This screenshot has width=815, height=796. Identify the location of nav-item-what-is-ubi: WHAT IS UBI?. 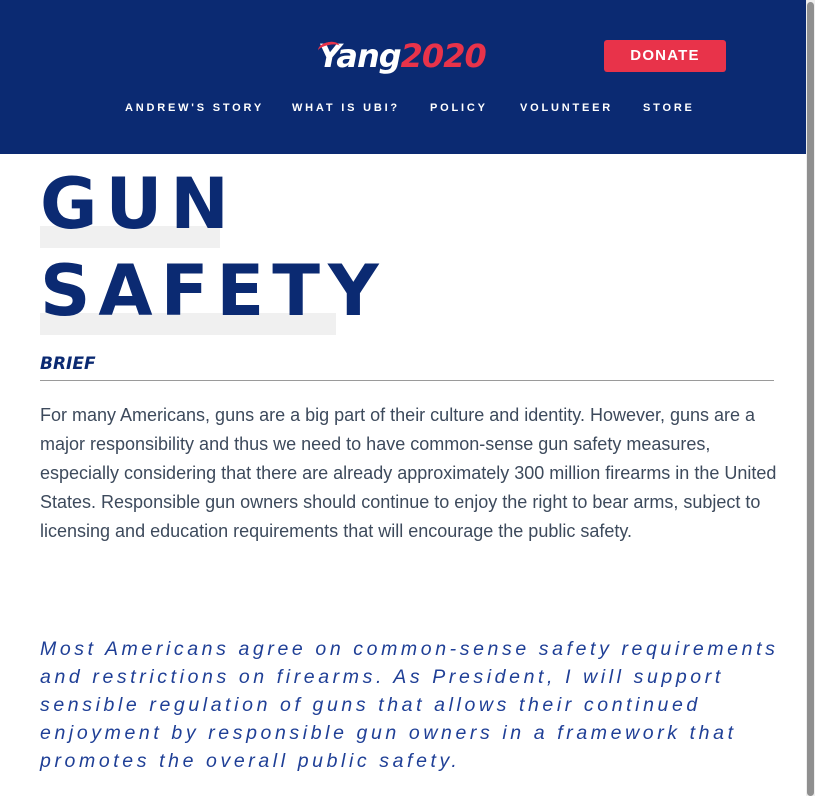
(346, 108).